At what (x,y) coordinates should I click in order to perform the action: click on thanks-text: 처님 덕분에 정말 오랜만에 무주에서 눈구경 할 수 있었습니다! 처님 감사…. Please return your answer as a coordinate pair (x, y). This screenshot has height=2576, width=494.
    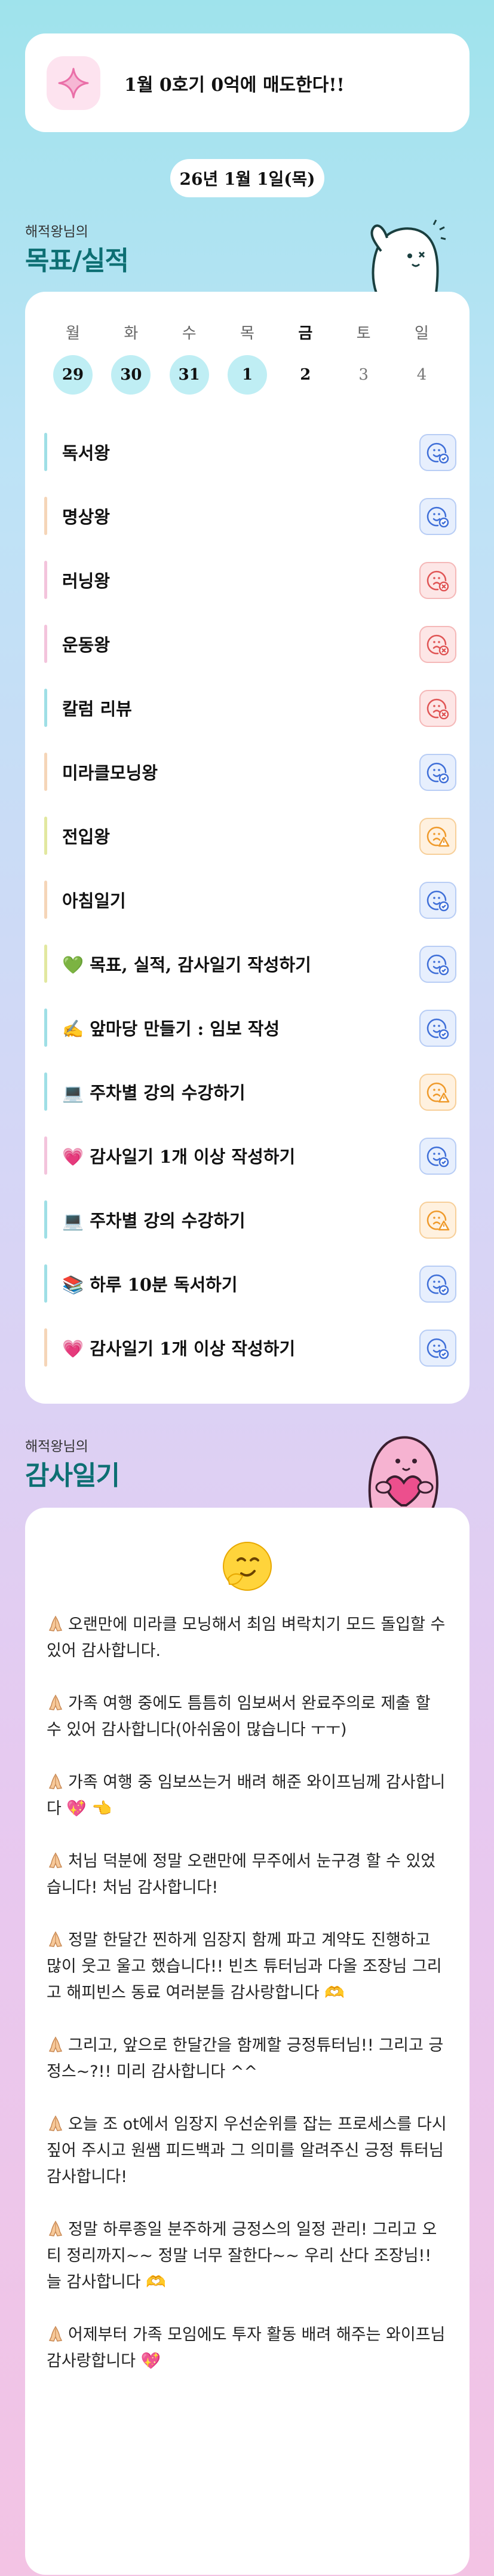
    Looking at the image, I should click on (241, 1874).